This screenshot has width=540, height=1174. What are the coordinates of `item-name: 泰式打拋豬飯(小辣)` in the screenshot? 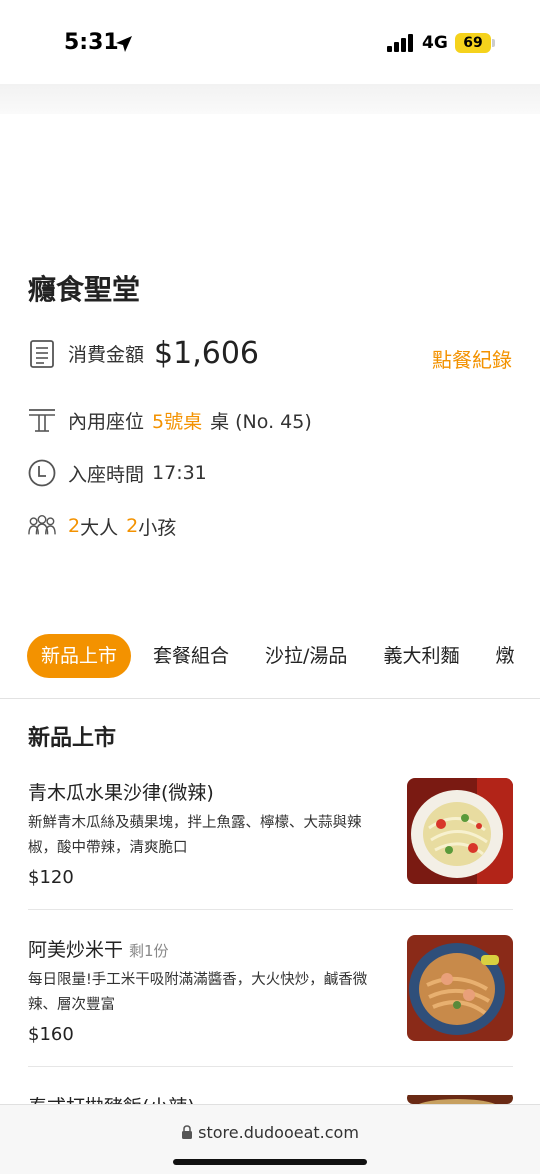 It's located at (111, 1100).